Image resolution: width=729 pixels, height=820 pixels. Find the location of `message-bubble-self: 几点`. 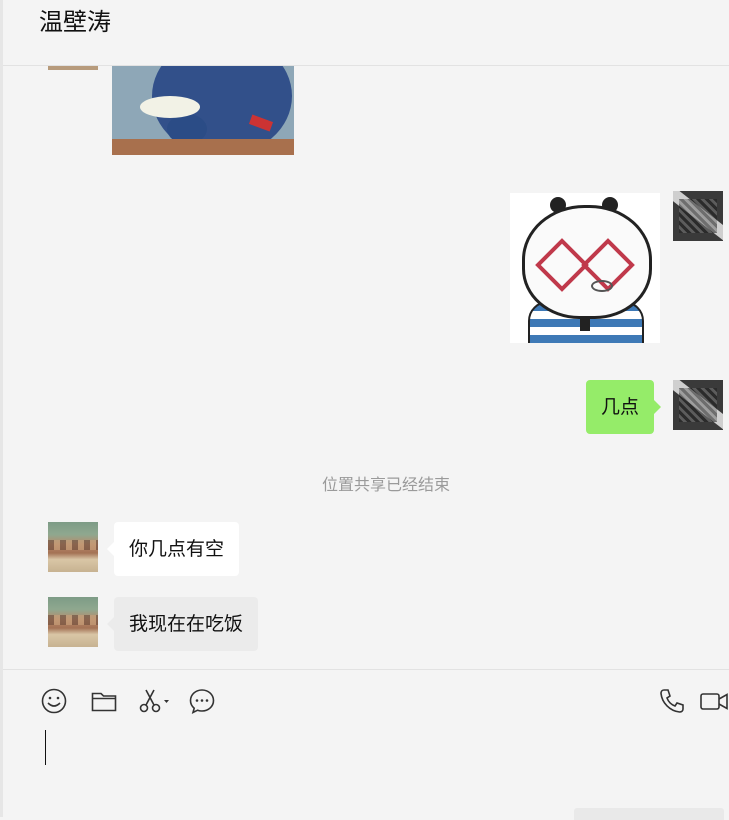

message-bubble-self: 几点 is located at coordinates (624, 407).